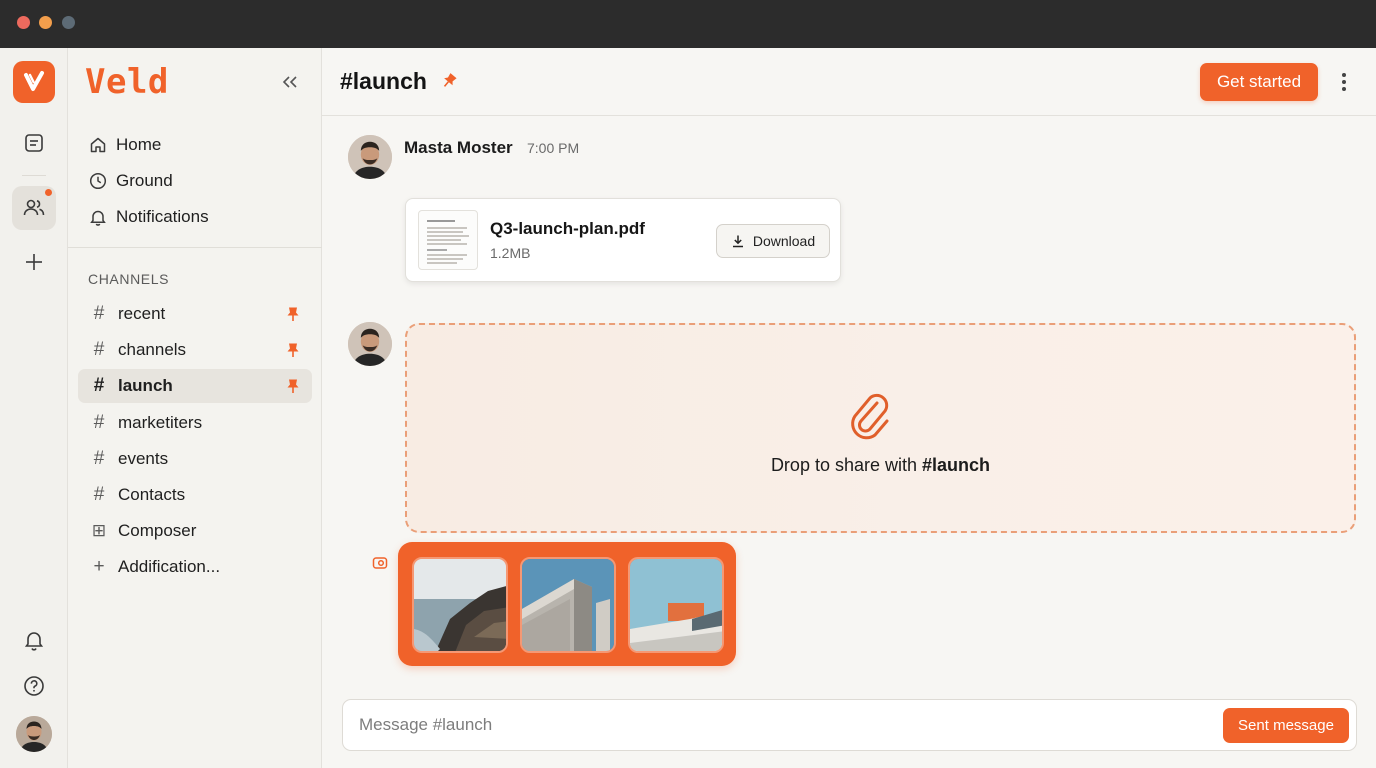  What do you see at coordinates (143, 458) in the screenshot?
I see `channel-label: events` at bounding box center [143, 458].